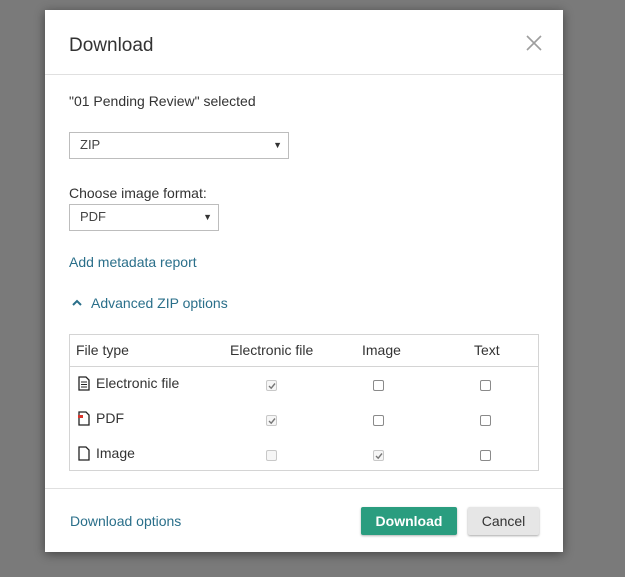 The height and width of the screenshot is (577, 625). What do you see at coordinates (304, 42) in the screenshot?
I see `dialog-header: Download` at bounding box center [304, 42].